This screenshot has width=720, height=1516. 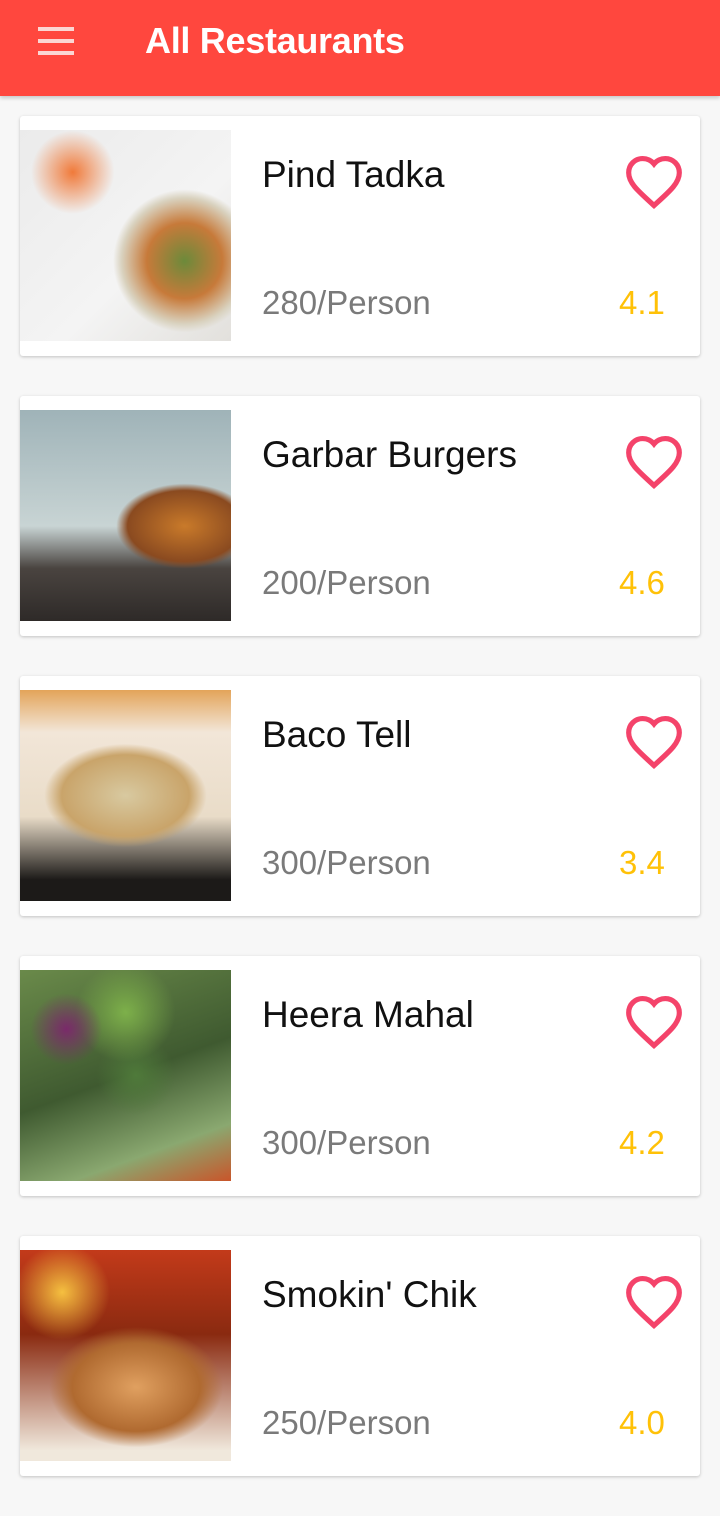 I want to click on restaurant-rating: 4.0, so click(x=642, y=1422).